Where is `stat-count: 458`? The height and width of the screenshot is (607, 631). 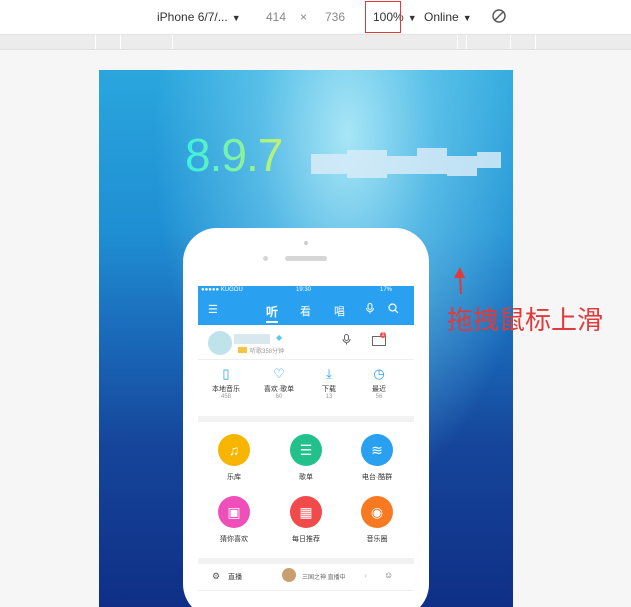
stat-count: 458 is located at coordinates (225, 397).